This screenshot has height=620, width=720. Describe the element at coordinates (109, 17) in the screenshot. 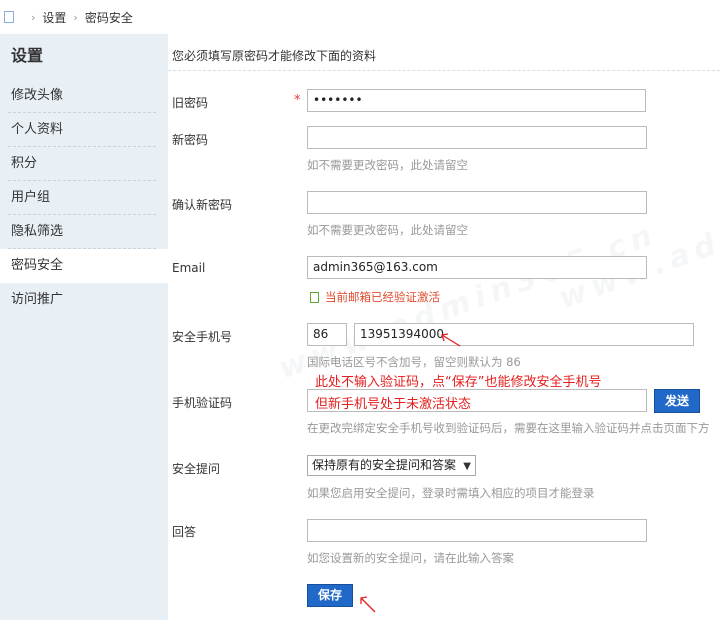

I see `breadcrumb-password-security: 密码安全` at that location.